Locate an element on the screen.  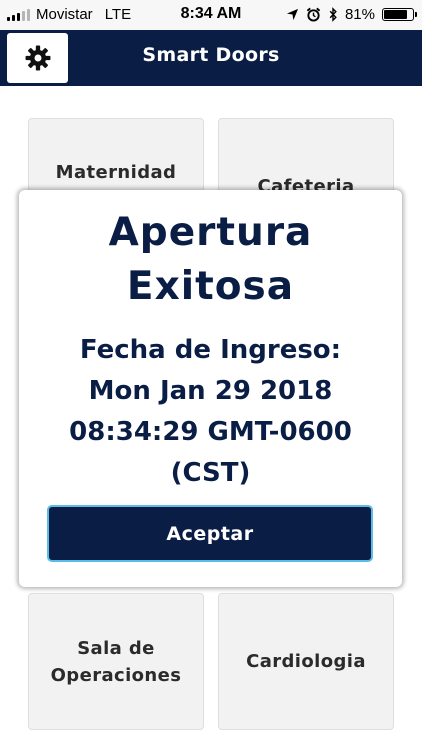
location-arrow-icon is located at coordinates (292, 14).